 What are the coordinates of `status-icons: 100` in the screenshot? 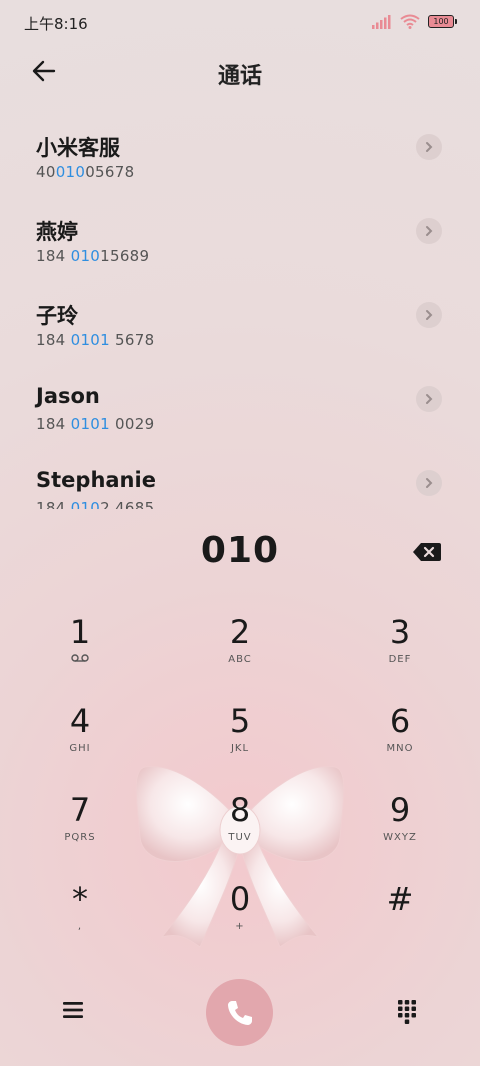 It's located at (414, 21).